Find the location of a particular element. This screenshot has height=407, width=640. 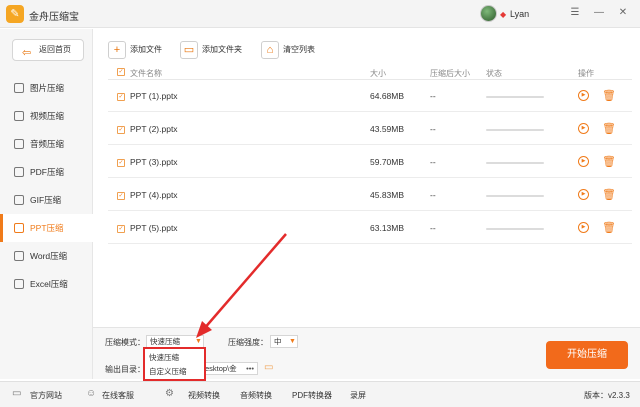

compress-mode-label: 压缩模式： is located at coordinates (125, 342).